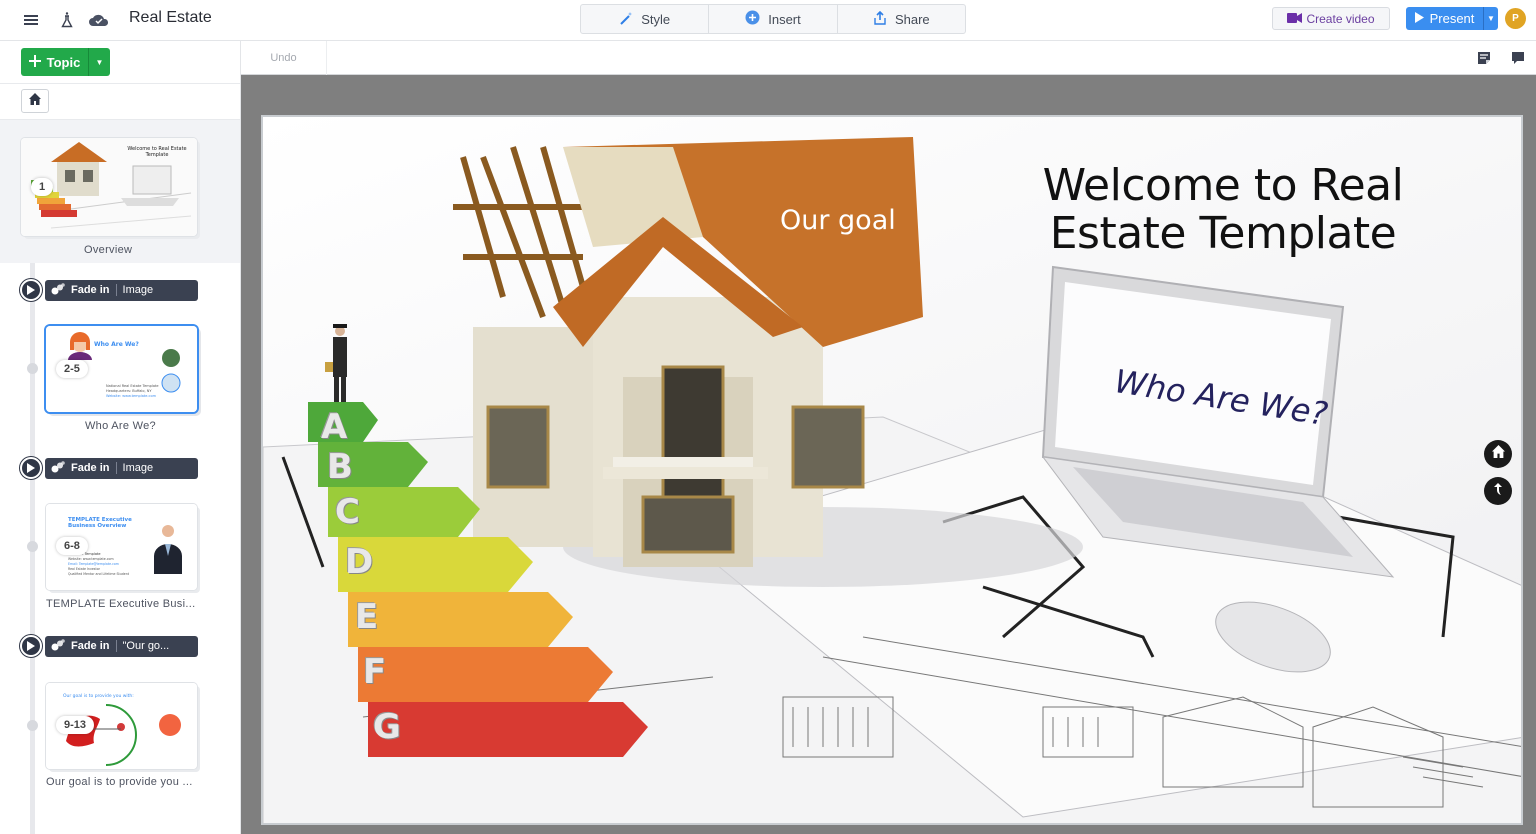 The height and width of the screenshot is (834, 1536). I want to click on topic-label: Overview, so click(108, 250).